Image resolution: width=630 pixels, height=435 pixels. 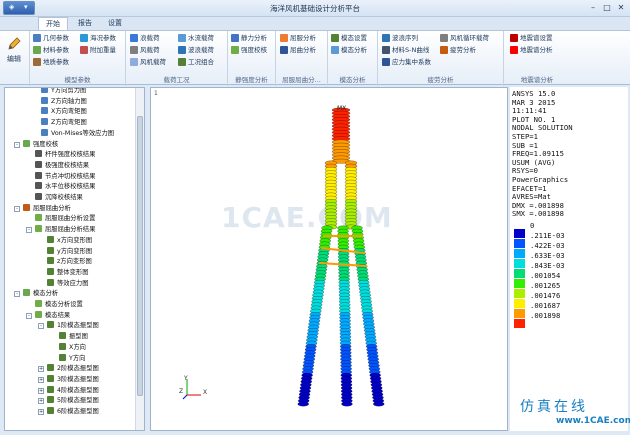 What do you see at coordinates (115, 23) in the screenshot?
I see `tab-settings: 设置` at bounding box center [115, 23].